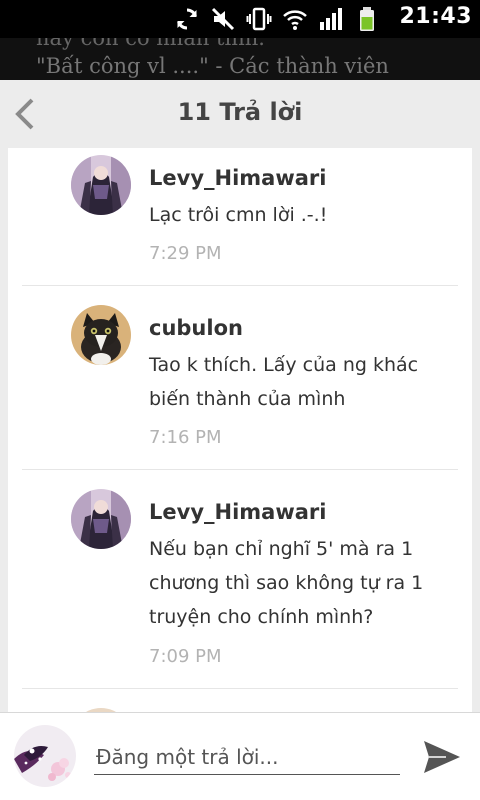 The image size is (480, 800). Describe the element at coordinates (435, 16) in the screenshot. I see `status-clock: 21:43` at that location.